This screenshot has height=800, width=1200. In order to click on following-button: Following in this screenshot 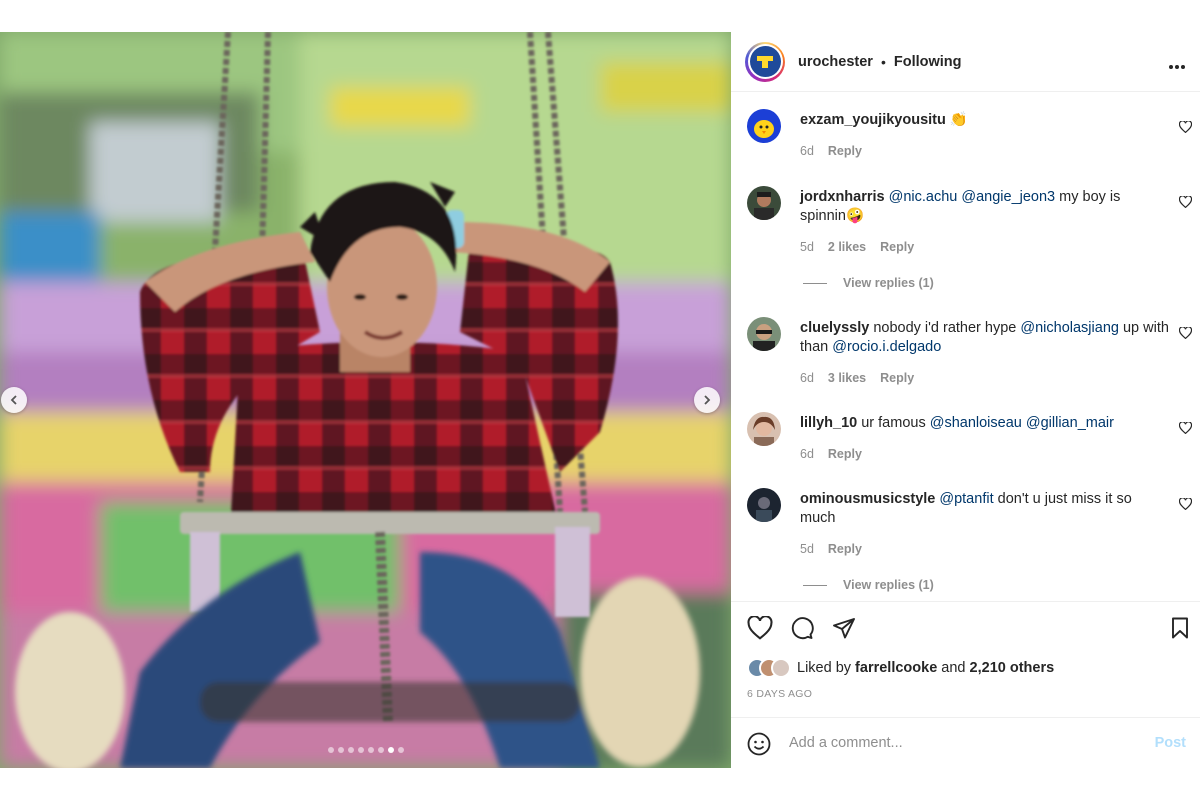, I will do `click(928, 62)`.